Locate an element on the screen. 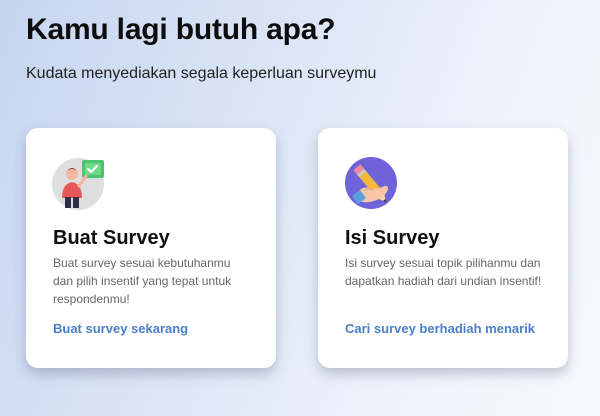 The height and width of the screenshot is (416, 600). card-title: Buat Survey is located at coordinates (111, 238).